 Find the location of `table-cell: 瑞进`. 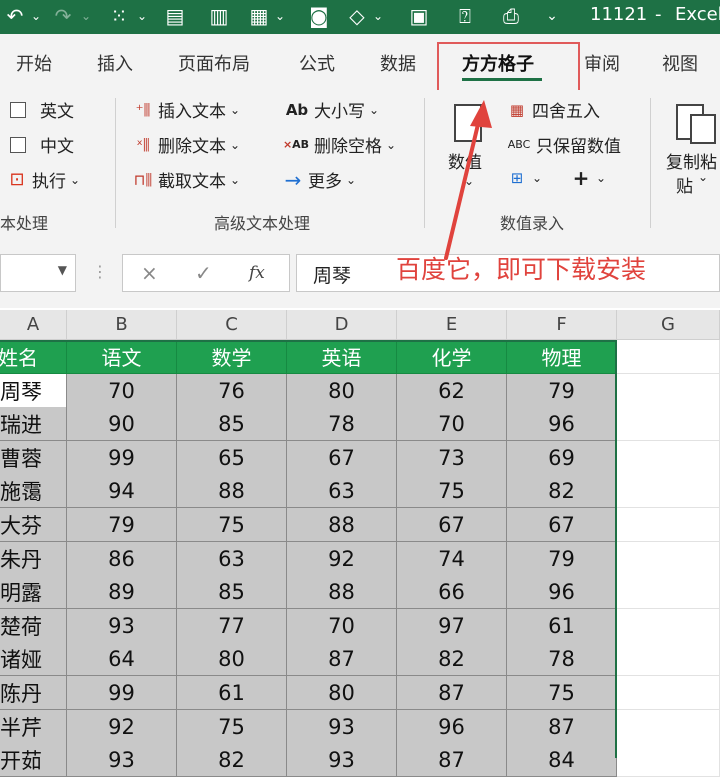

table-cell: 瑞进 is located at coordinates (33, 424).